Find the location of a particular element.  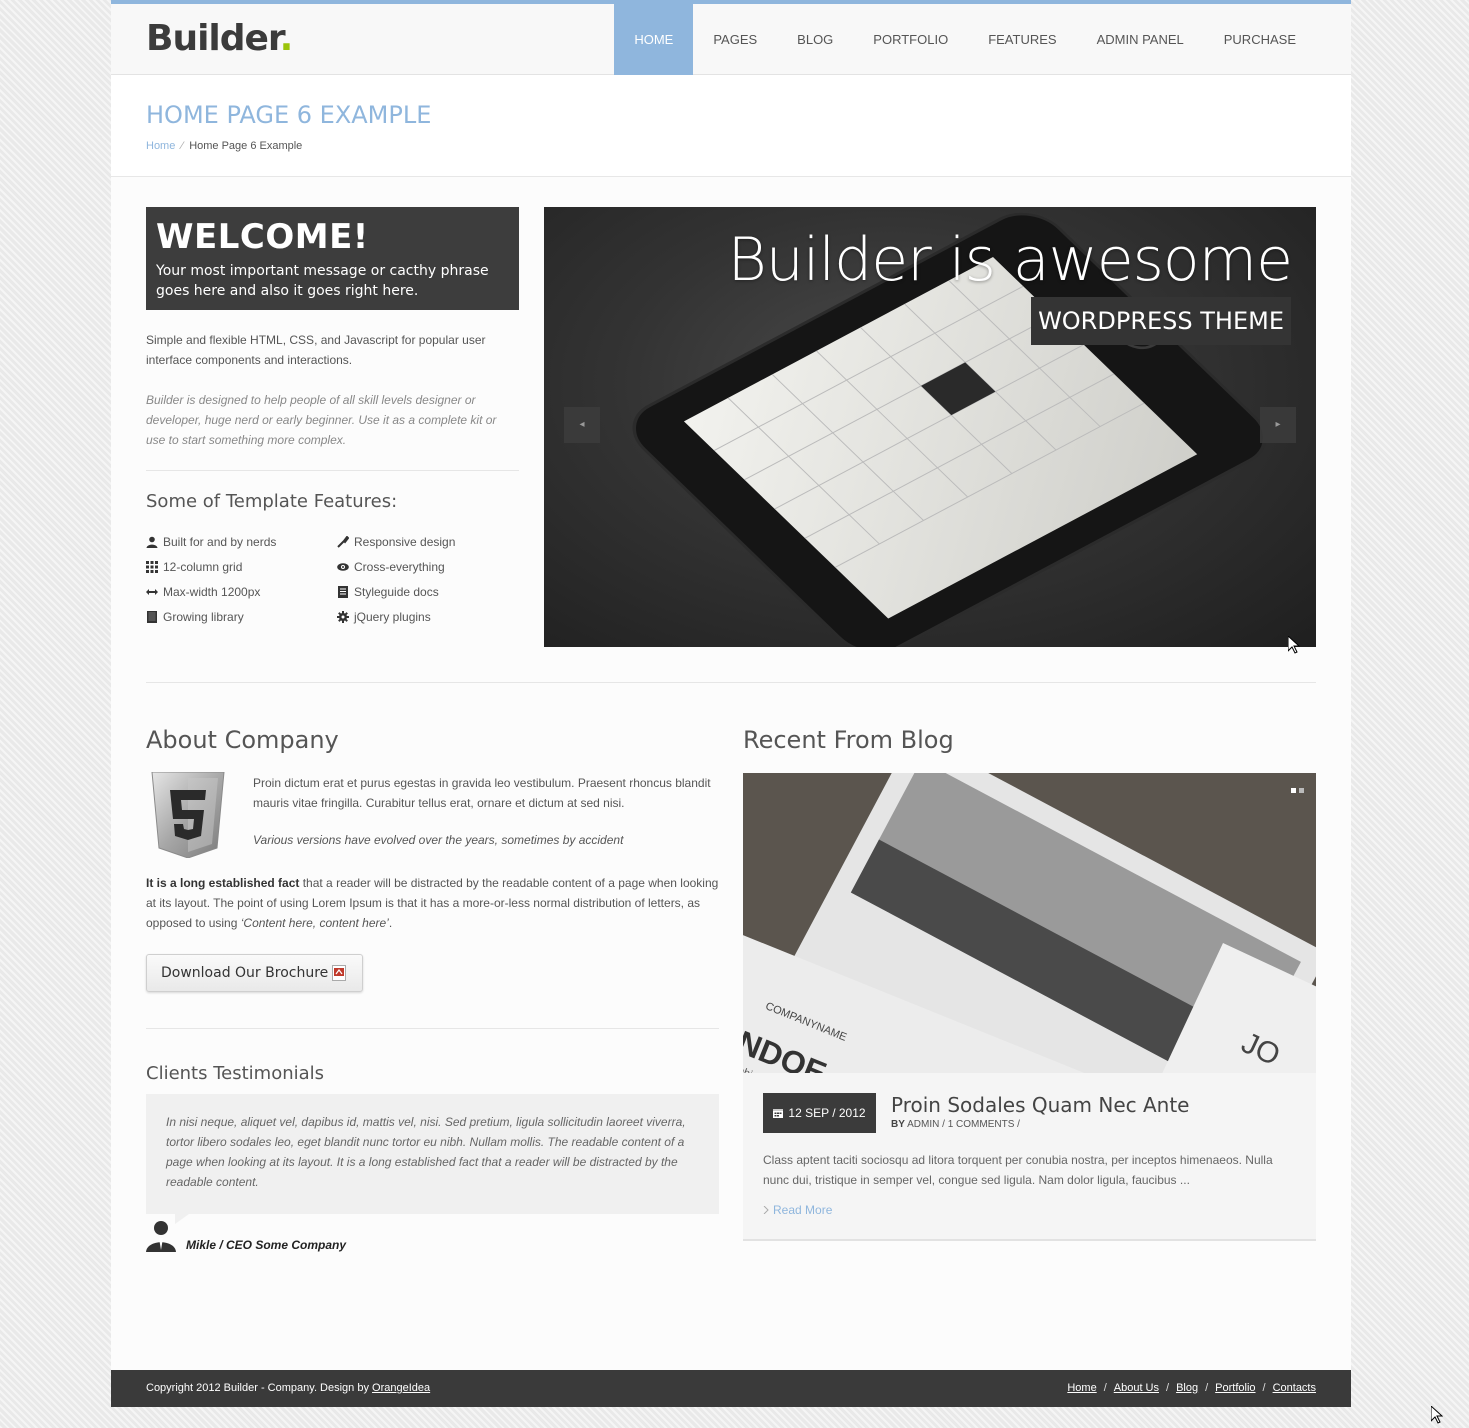

feature-item: 12-column grid is located at coordinates (194, 567).